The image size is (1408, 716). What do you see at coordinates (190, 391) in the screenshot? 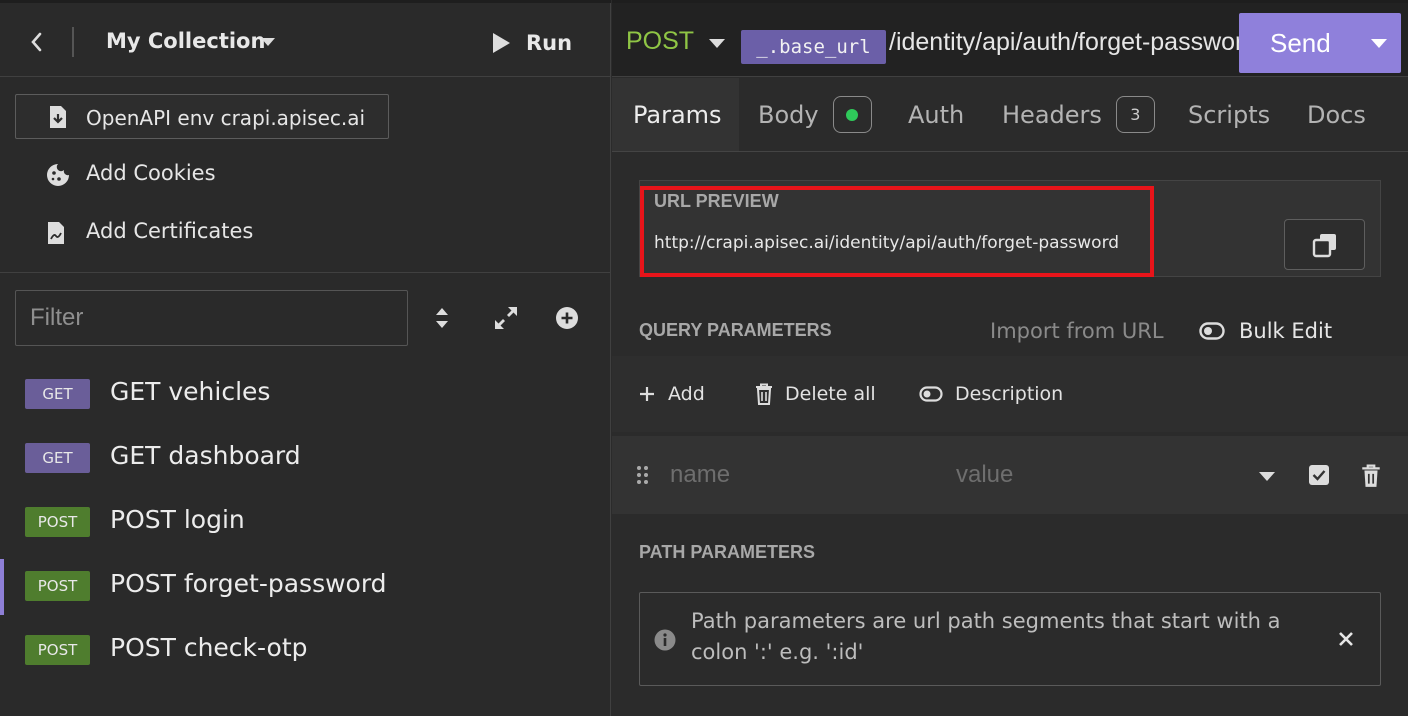
I see `request-name: GET vehicles` at bounding box center [190, 391].